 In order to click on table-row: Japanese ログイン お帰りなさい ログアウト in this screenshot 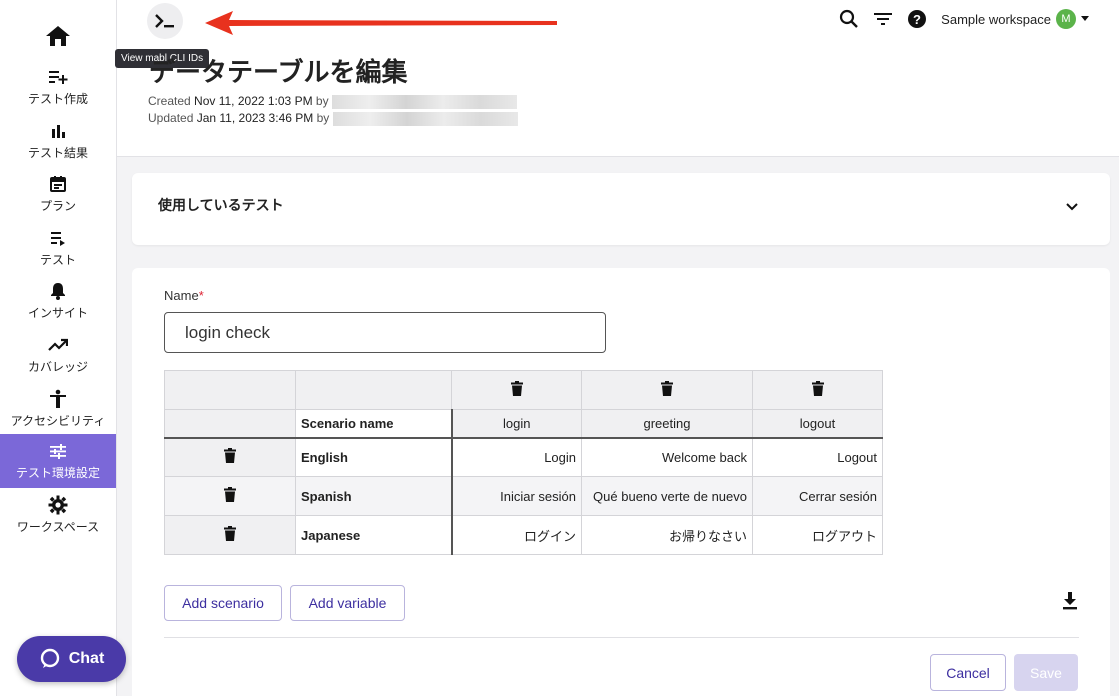, I will do `click(523, 535)`.